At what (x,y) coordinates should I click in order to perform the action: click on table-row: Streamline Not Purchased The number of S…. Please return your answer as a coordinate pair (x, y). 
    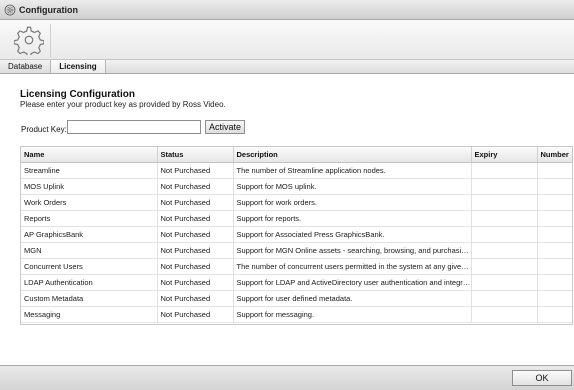
    Looking at the image, I should click on (296, 170).